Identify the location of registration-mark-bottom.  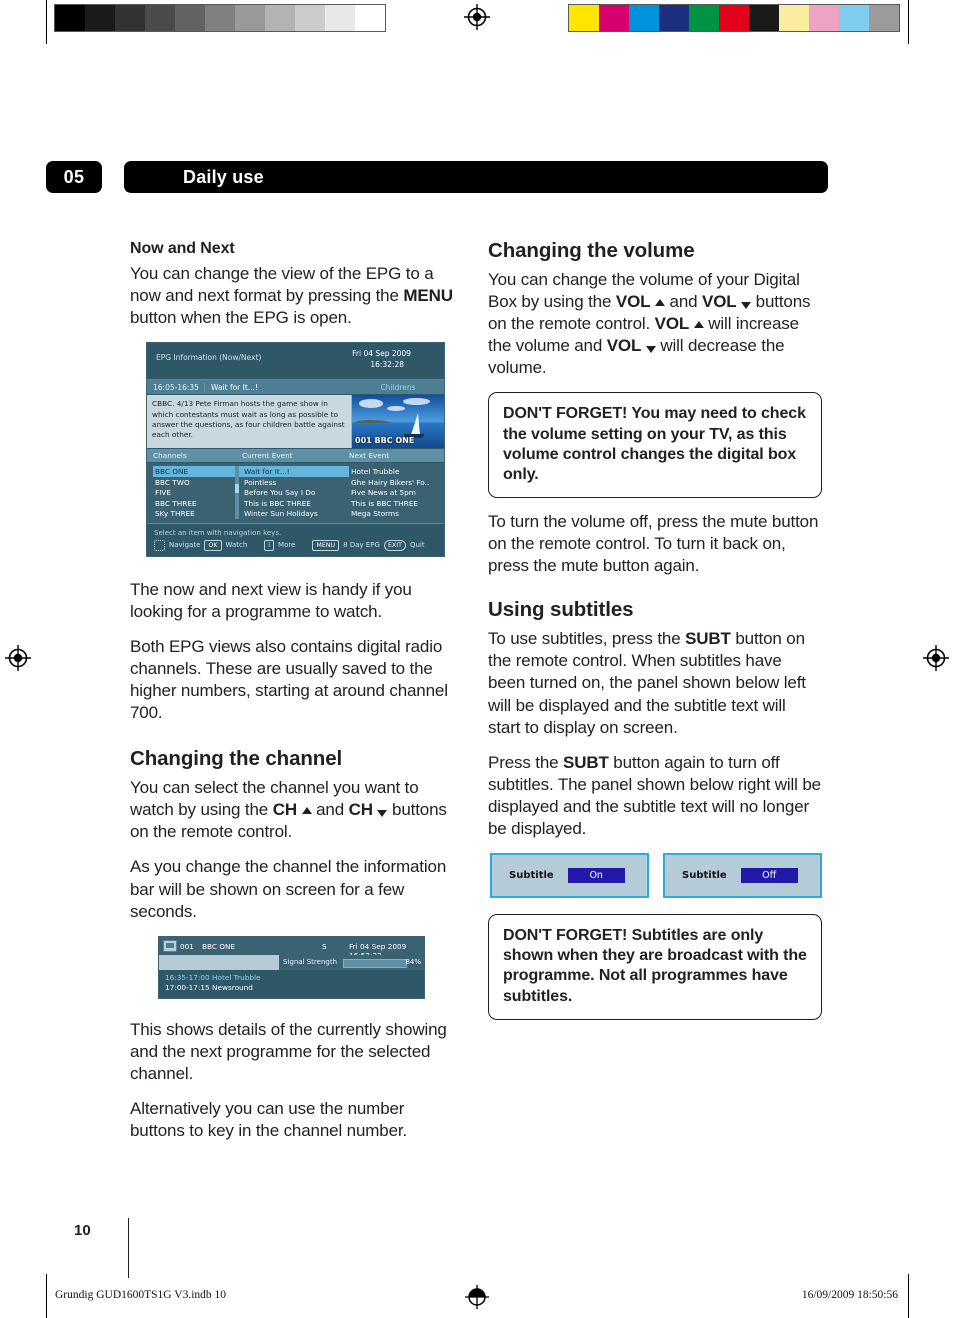
(477, 1297).